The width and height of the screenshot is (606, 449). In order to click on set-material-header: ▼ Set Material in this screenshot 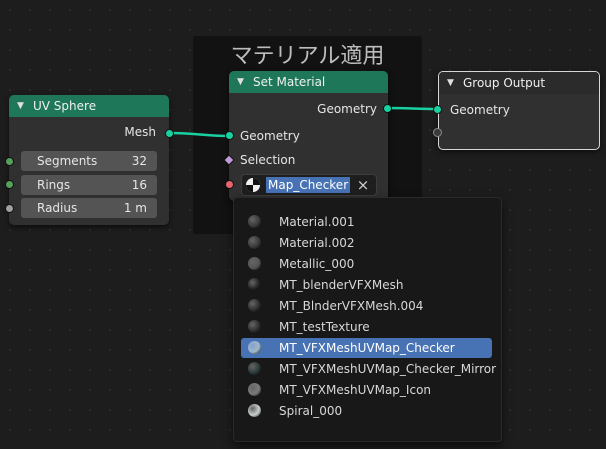, I will do `click(308, 82)`.